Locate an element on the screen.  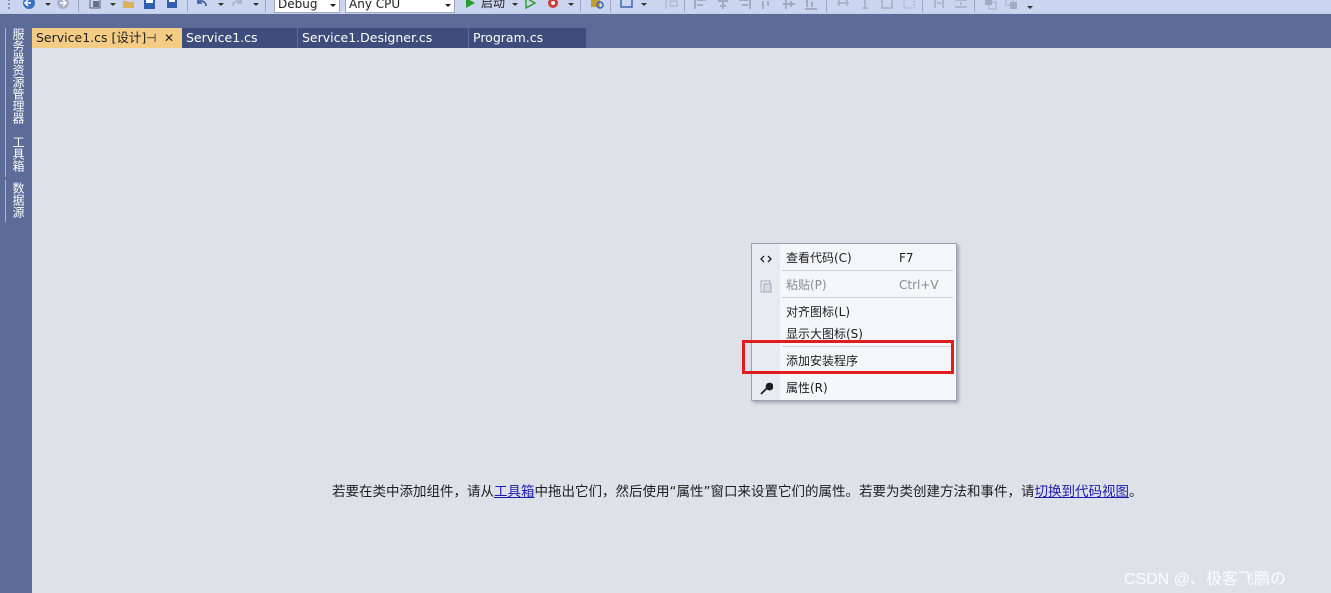
make-same-size-icon is located at coordinates (887, 5).